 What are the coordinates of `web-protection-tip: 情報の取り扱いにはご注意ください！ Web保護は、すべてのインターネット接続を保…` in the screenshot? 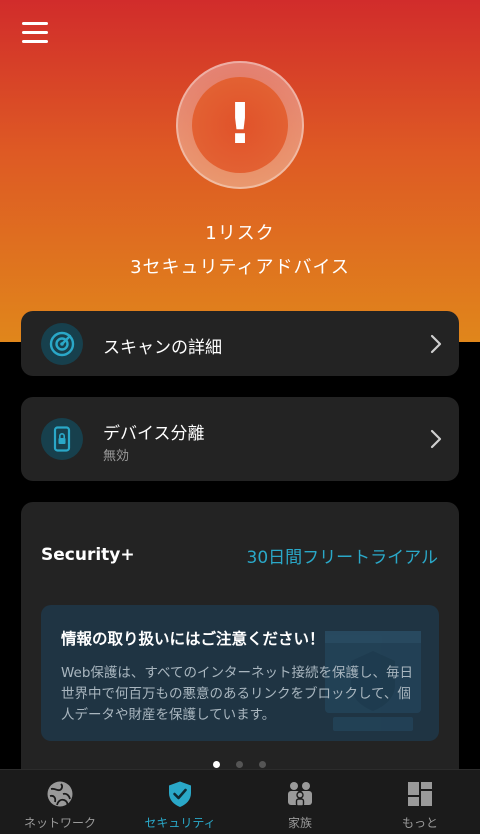 It's located at (240, 673).